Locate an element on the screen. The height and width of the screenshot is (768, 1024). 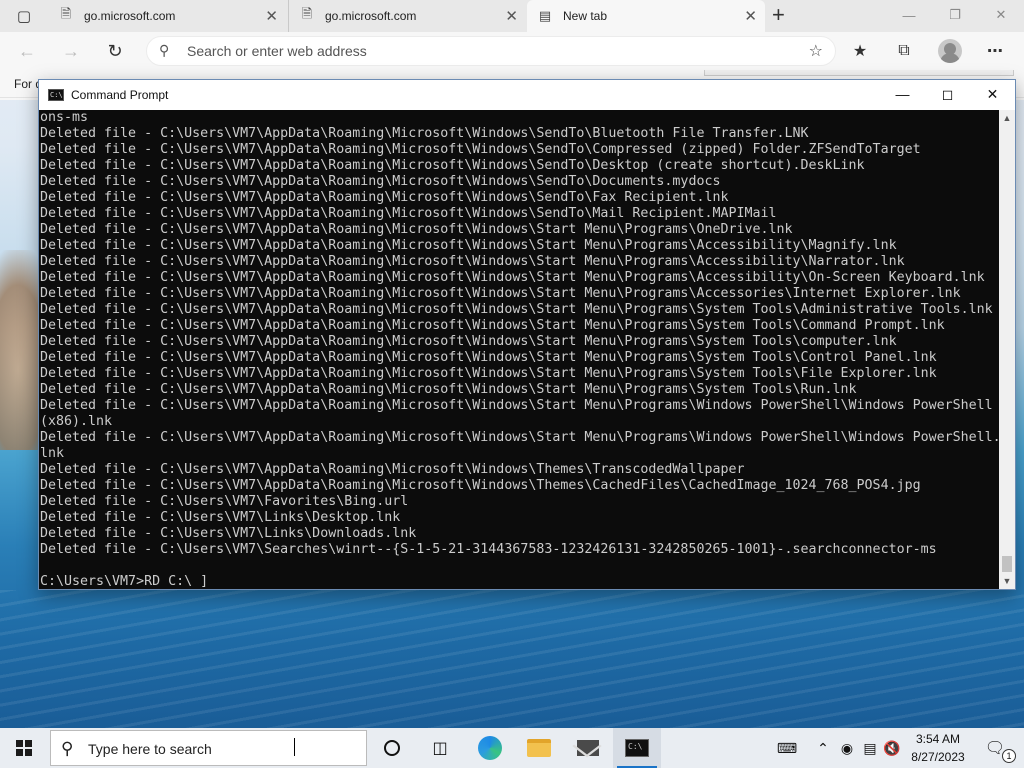
edge-icon is located at coordinates (490, 748).